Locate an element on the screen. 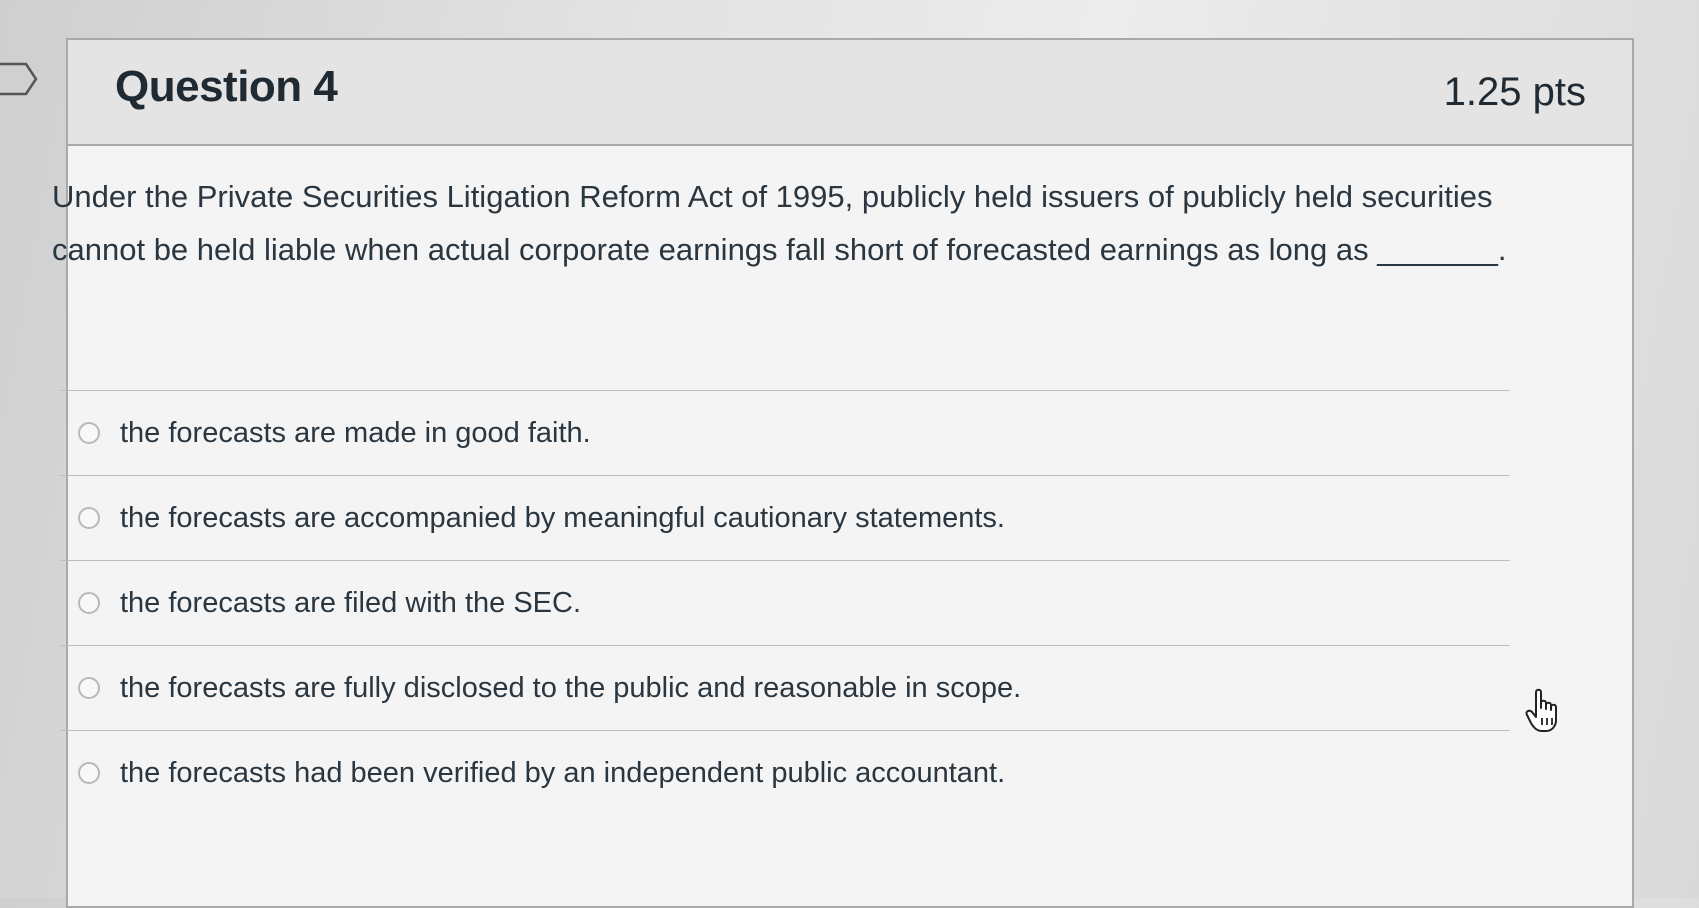  answer-option-3: the forecasts are filed with the SEC. is located at coordinates (785, 603).